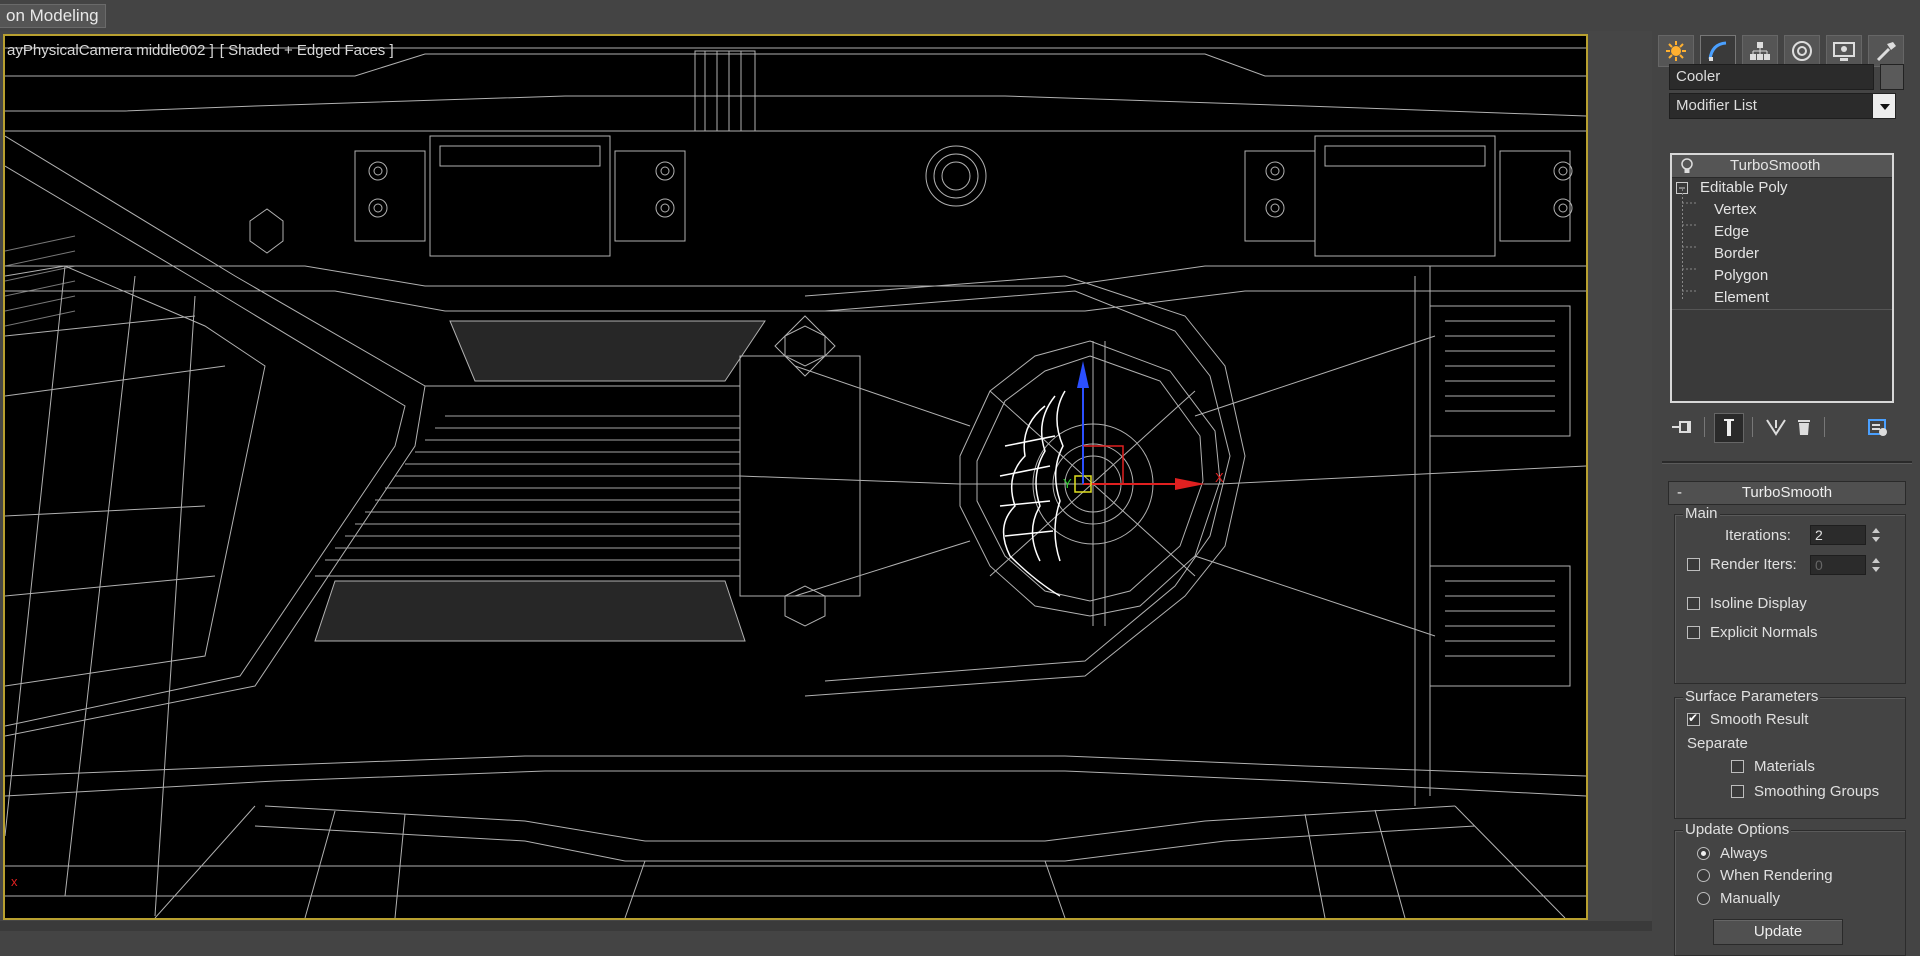 This screenshot has width=1920, height=956. Describe the element at coordinates (1817, 791) in the screenshot. I see `smoothing-groups-label: Smoothing Groups` at that location.